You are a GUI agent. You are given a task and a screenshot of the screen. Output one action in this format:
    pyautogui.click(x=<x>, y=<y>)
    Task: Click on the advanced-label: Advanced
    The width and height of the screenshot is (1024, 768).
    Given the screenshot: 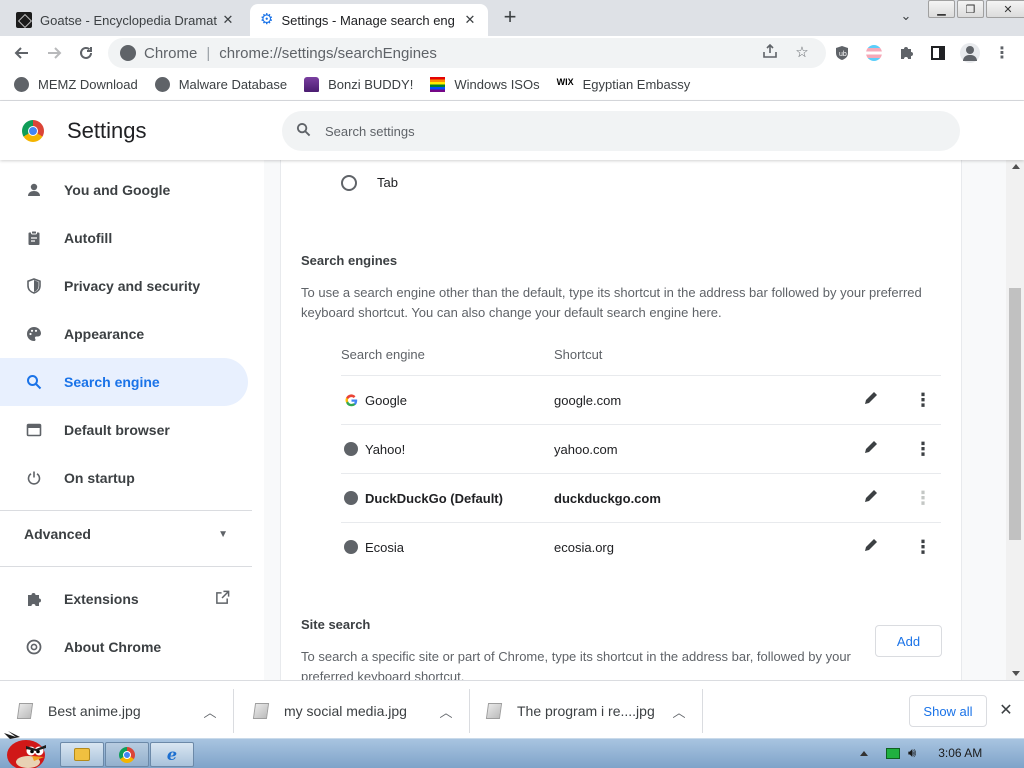 What is the action you would take?
    pyautogui.click(x=57, y=534)
    